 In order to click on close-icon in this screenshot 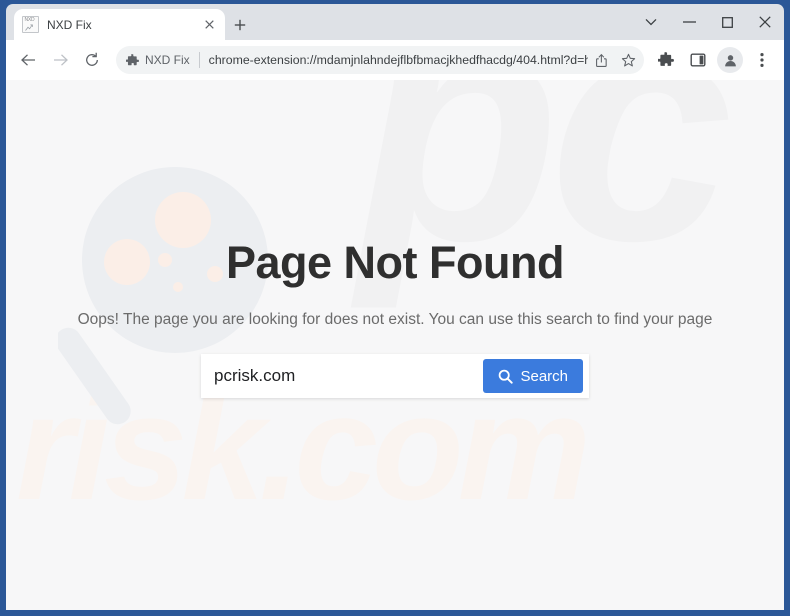, I will do `click(765, 22)`.